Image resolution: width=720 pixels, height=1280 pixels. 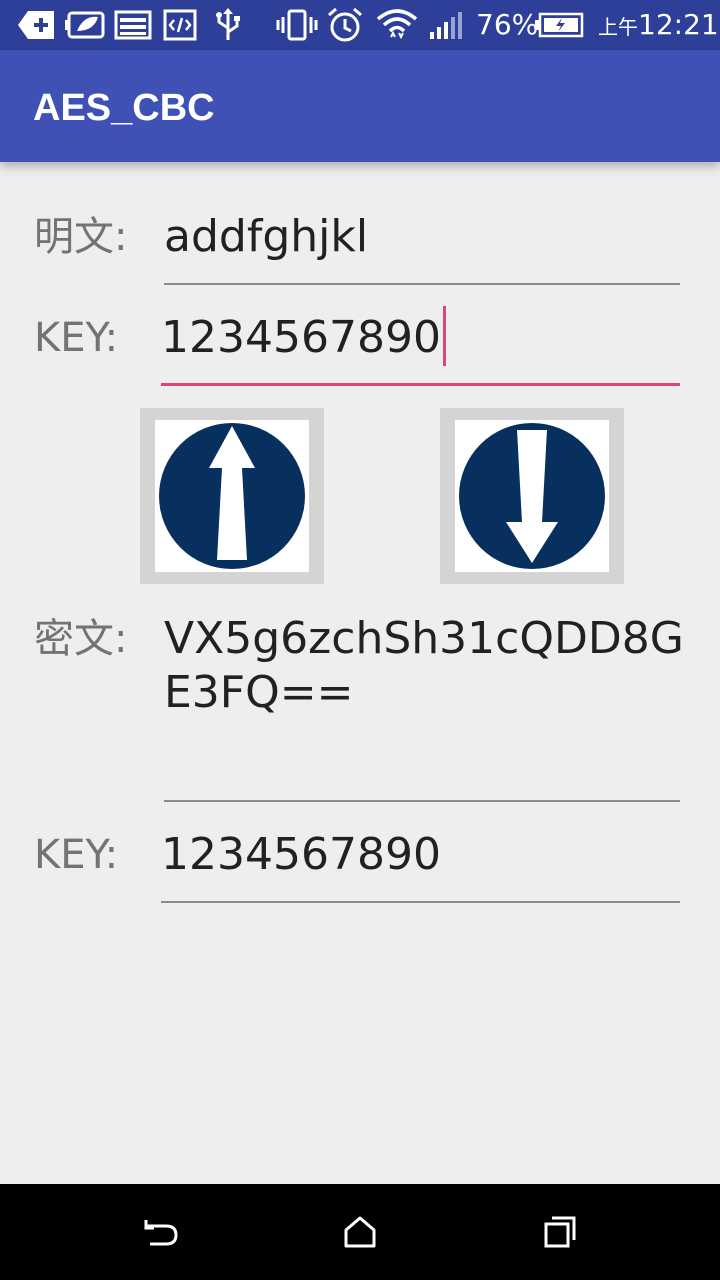 I want to click on battery-percent: 76%, so click(x=507, y=24).